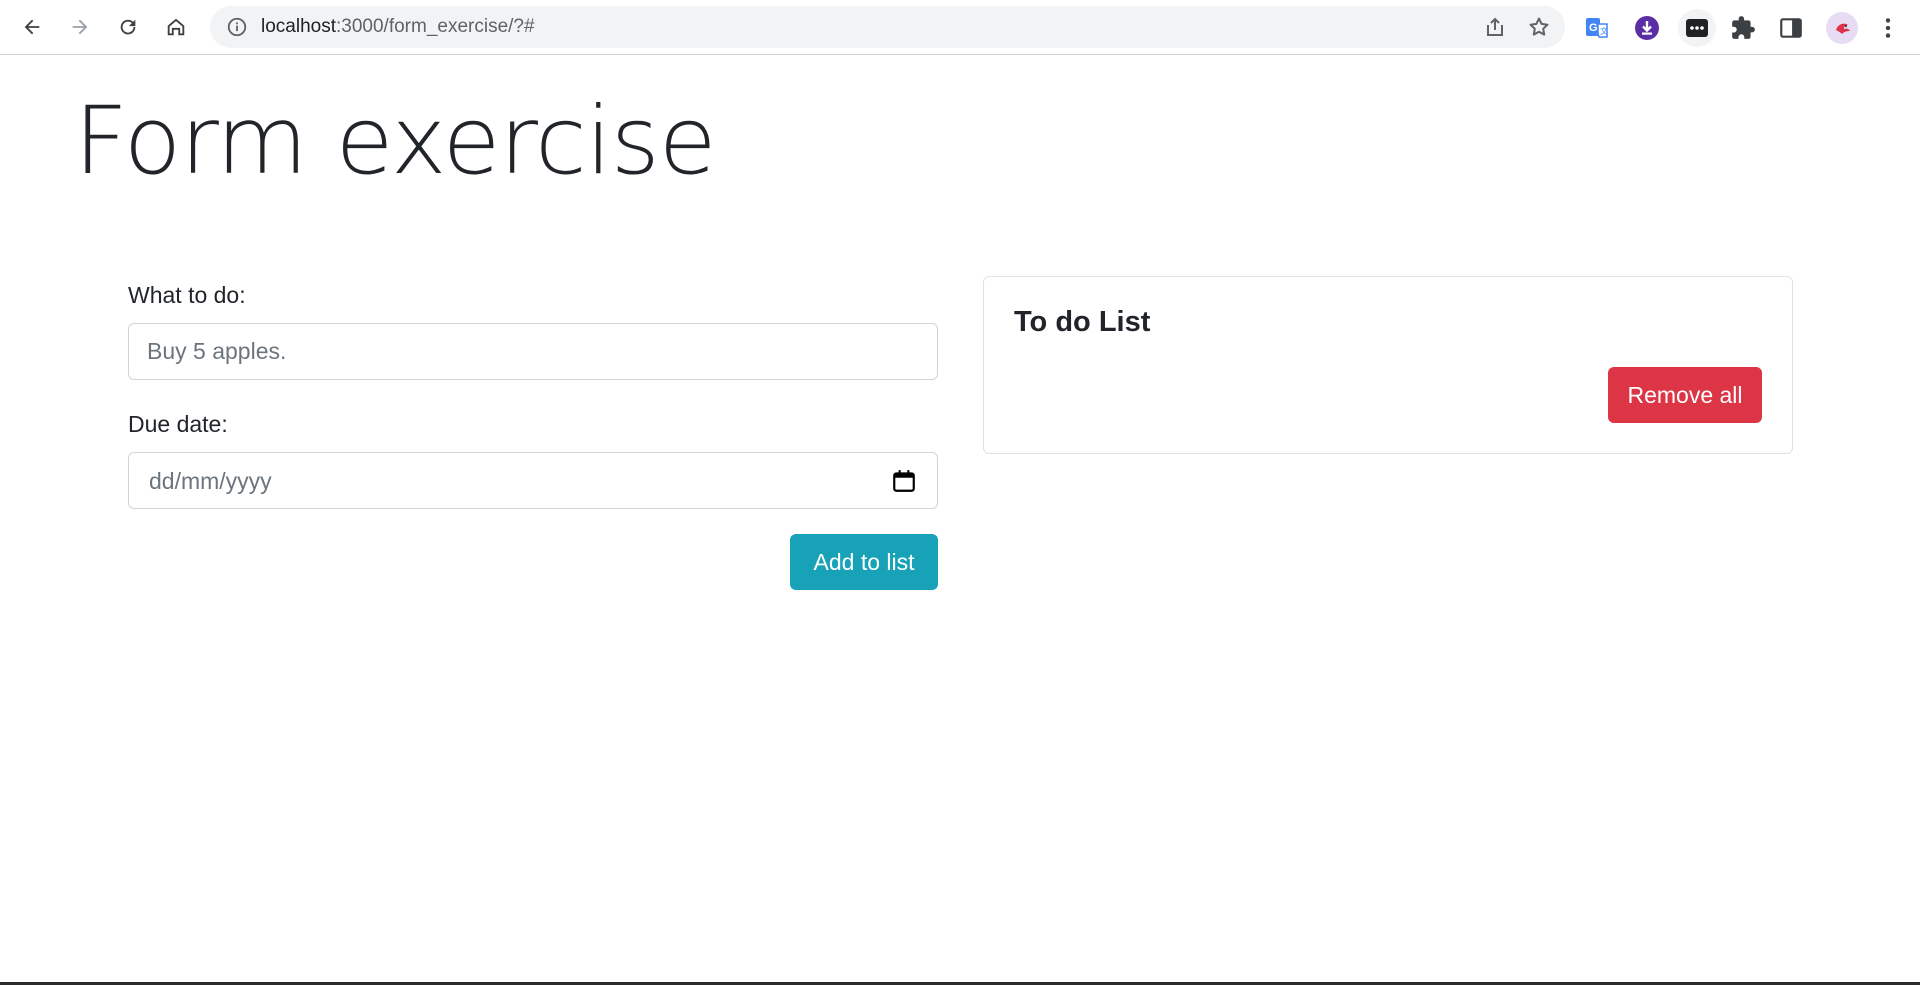 The image size is (1920, 985). Describe the element at coordinates (80, 27) in the screenshot. I see `forward-arrow-icon` at that location.